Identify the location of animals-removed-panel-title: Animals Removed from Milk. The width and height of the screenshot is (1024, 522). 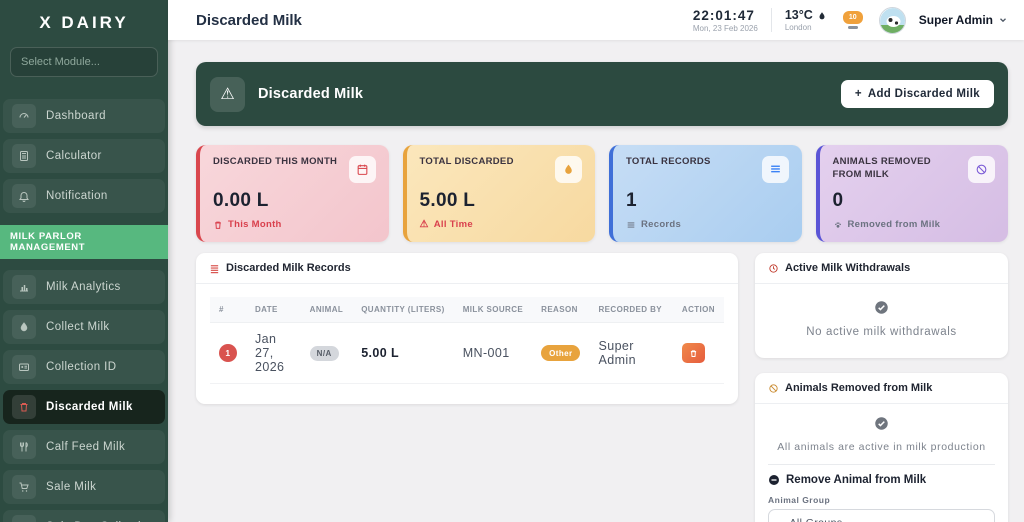
(859, 388).